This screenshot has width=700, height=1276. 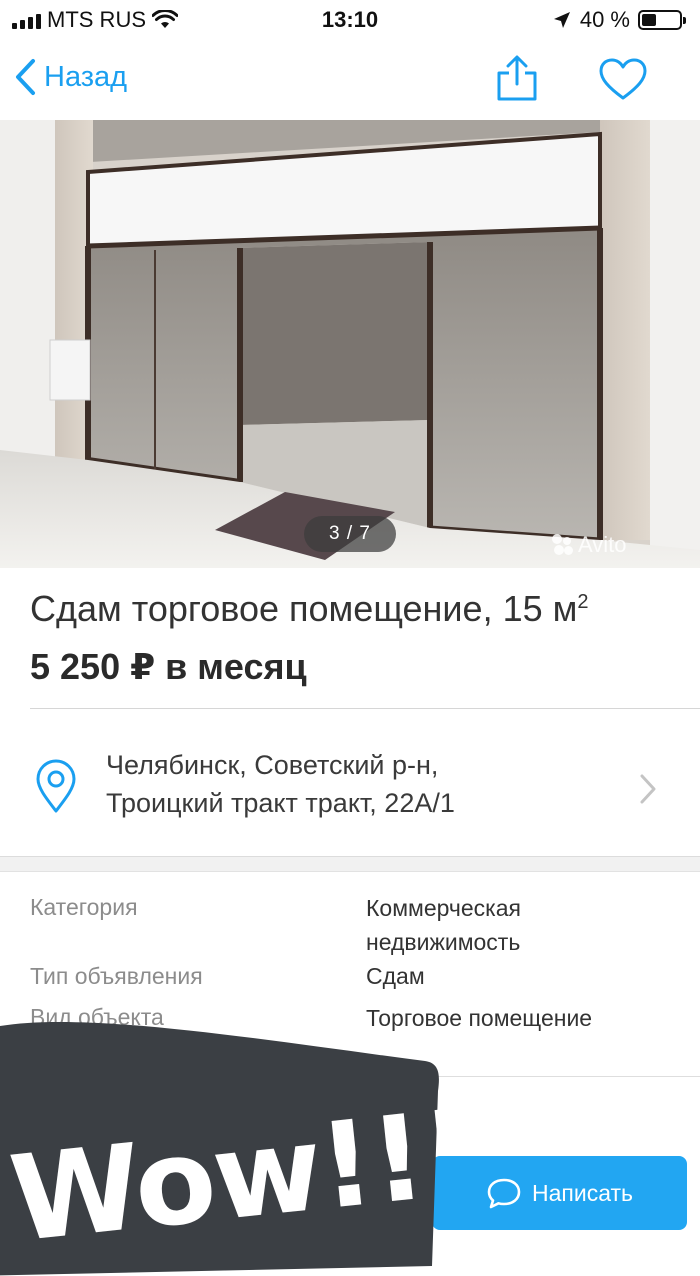 What do you see at coordinates (365, 708) in the screenshot?
I see `divider` at bounding box center [365, 708].